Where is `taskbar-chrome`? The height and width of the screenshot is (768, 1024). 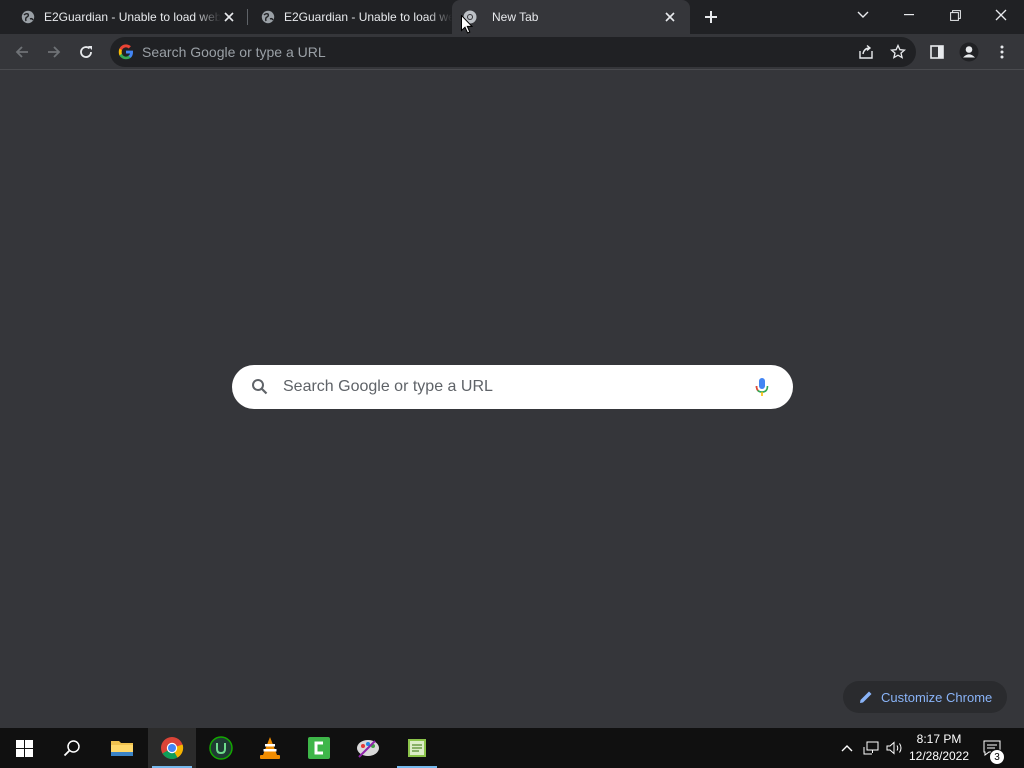 taskbar-chrome is located at coordinates (172, 748).